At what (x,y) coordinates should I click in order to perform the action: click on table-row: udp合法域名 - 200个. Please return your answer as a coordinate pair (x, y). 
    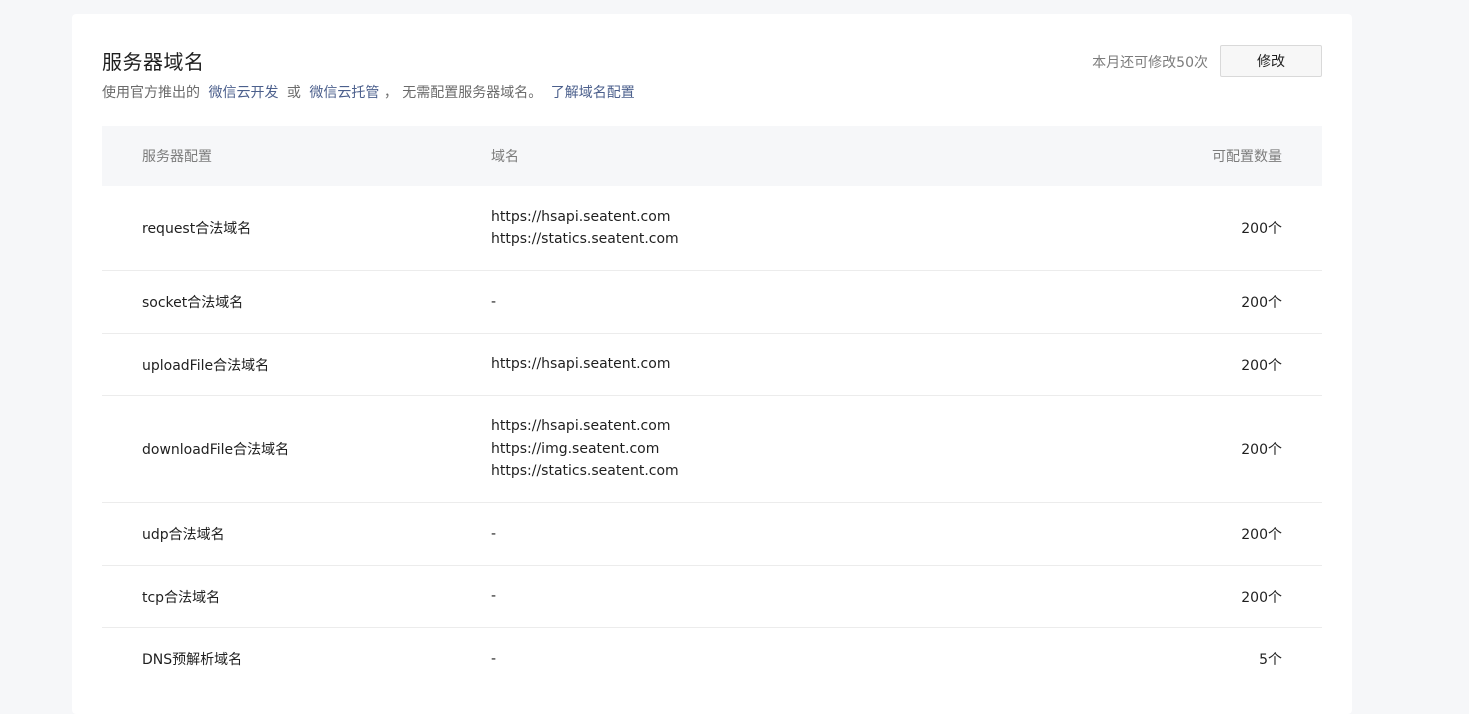
    Looking at the image, I should click on (712, 534).